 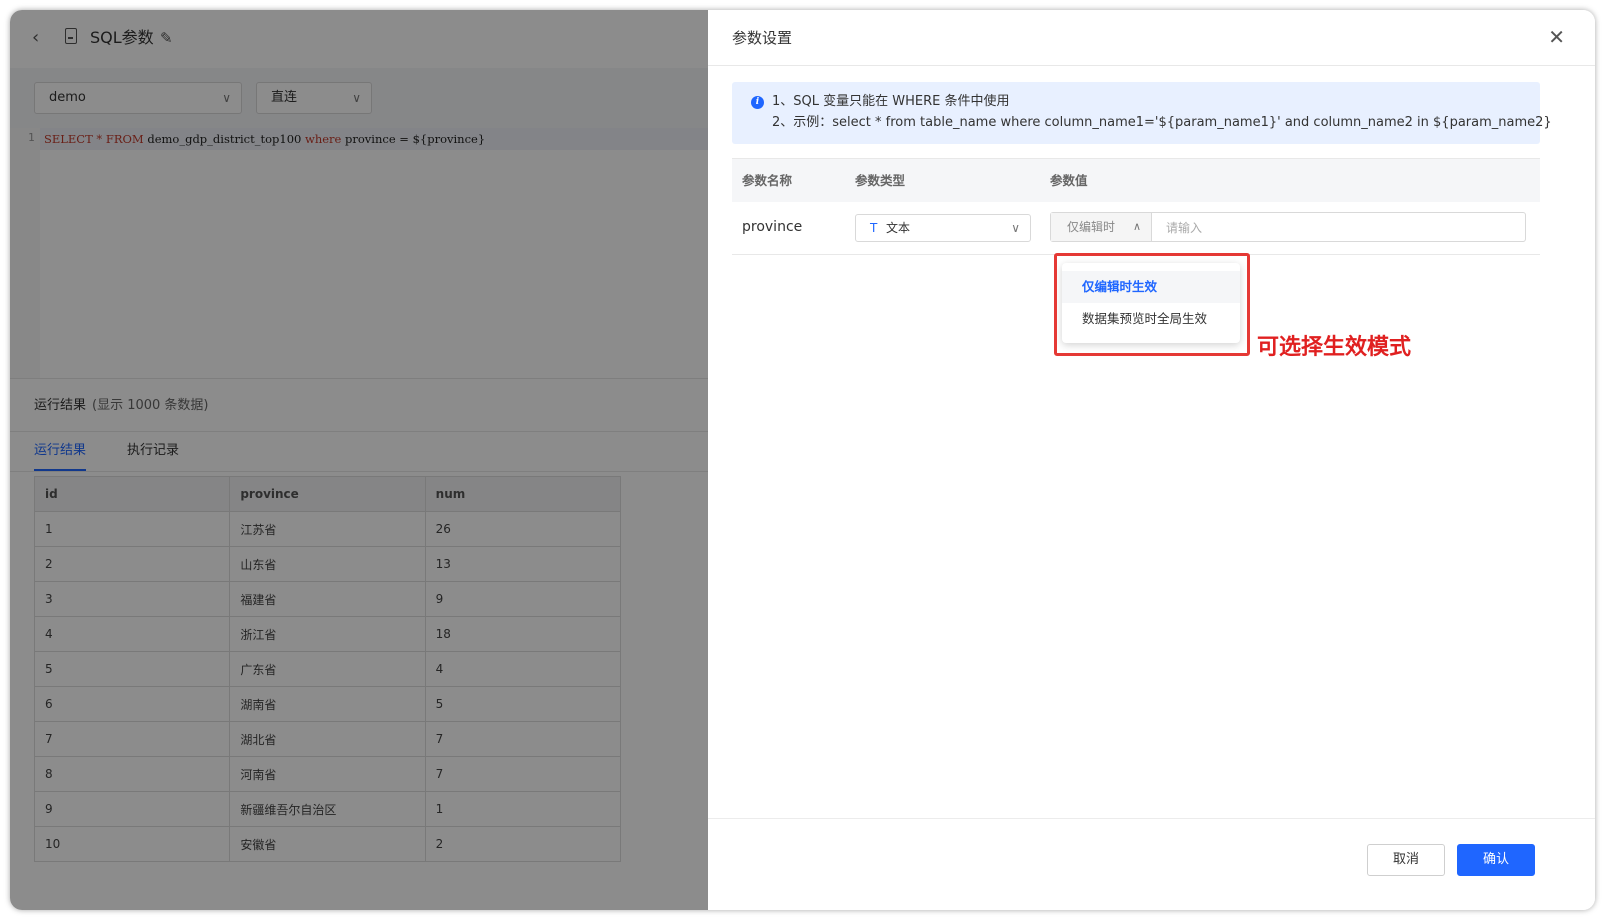 What do you see at coordinates (1152, 304) in the screenshot?
I see `annotation-highlight-box` at bounding box center [1152, 304].